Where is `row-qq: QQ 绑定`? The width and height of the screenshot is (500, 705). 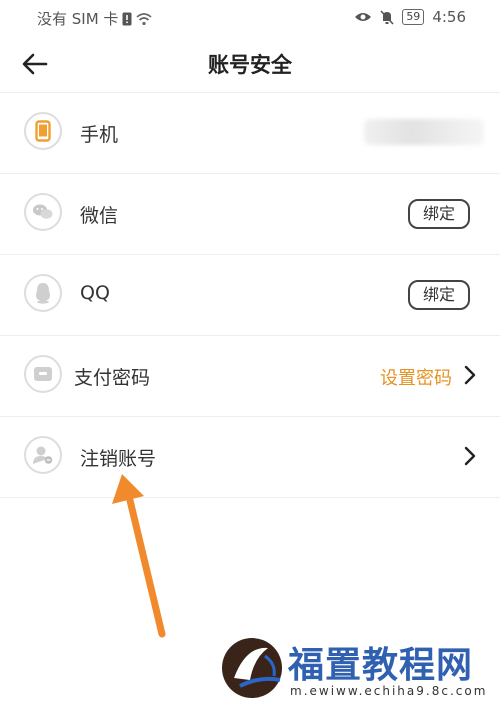 row-qq: QQ 绑定 is located at coordinates (250, 295).